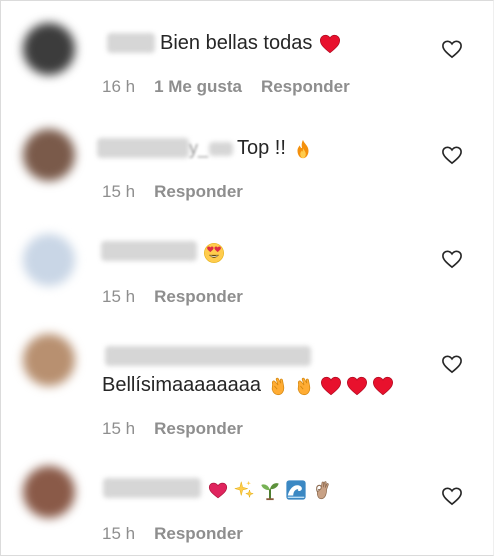 The height and width of the screenshot is (556, 494). I want to click on fire-icon, so click(303, 148).